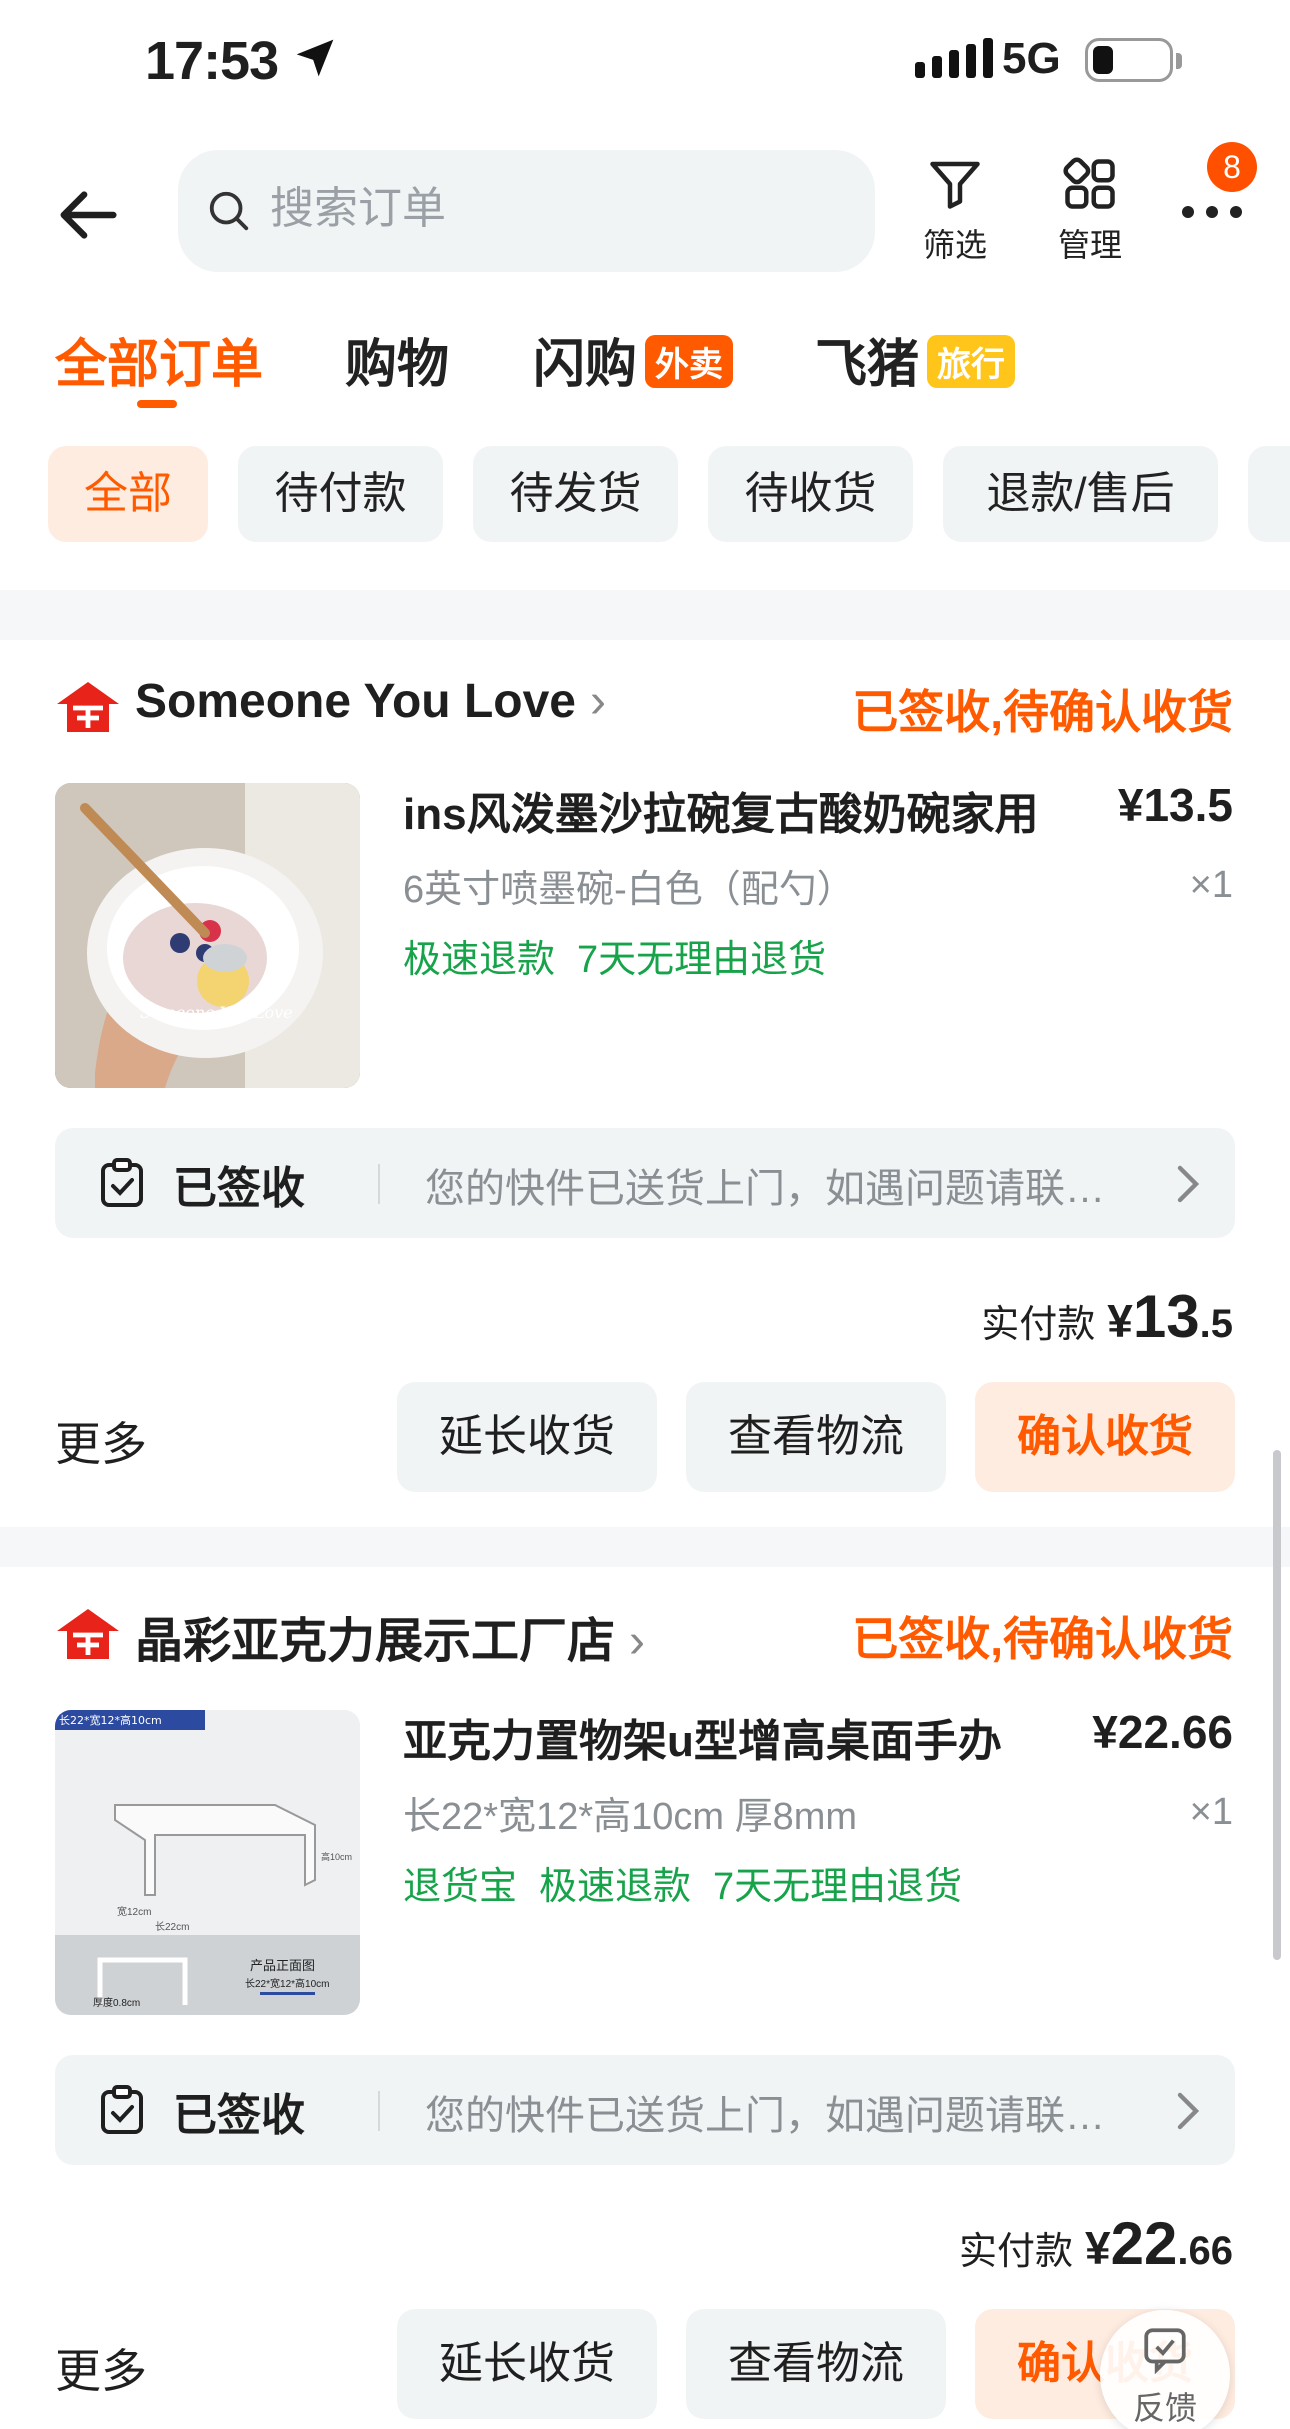  Describe the element at coordinates (1089, 245) in the screenshot. I see `manage-label: 管理` at that location.